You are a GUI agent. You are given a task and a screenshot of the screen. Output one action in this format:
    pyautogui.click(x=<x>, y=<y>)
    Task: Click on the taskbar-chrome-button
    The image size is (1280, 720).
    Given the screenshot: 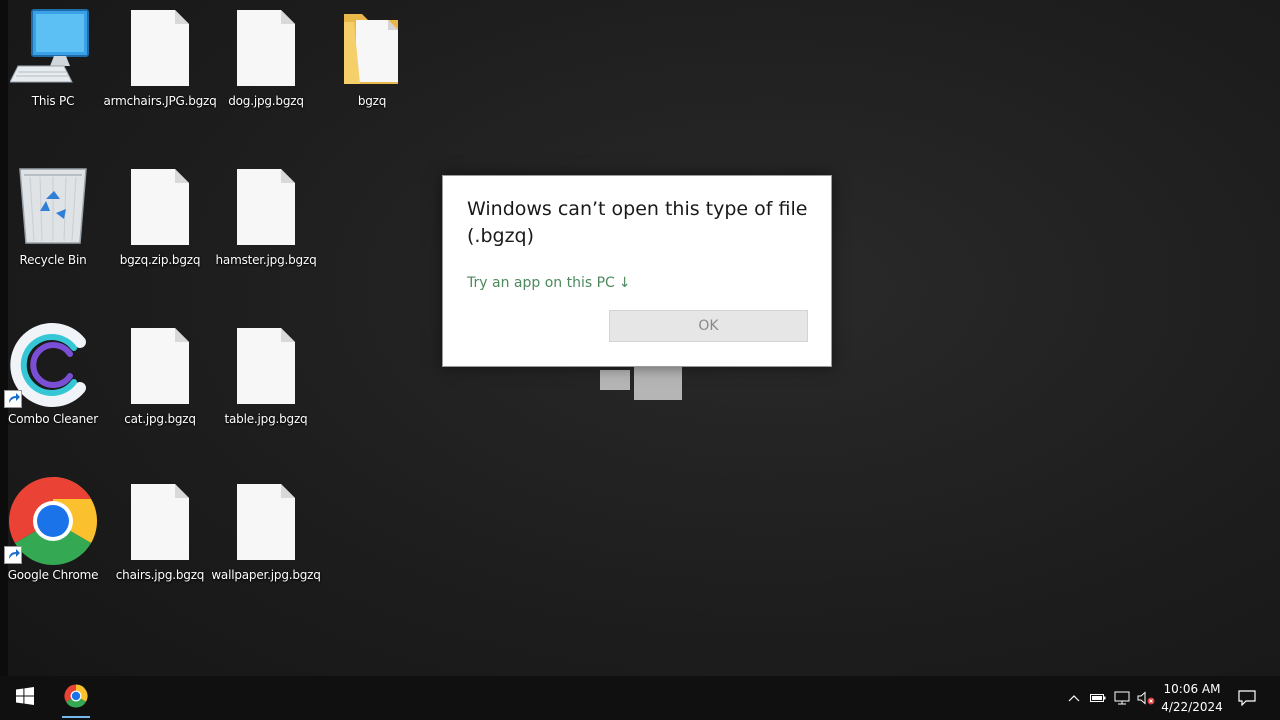 What is the action you would take?
    pyautogui.click(x=76, y=698)
    